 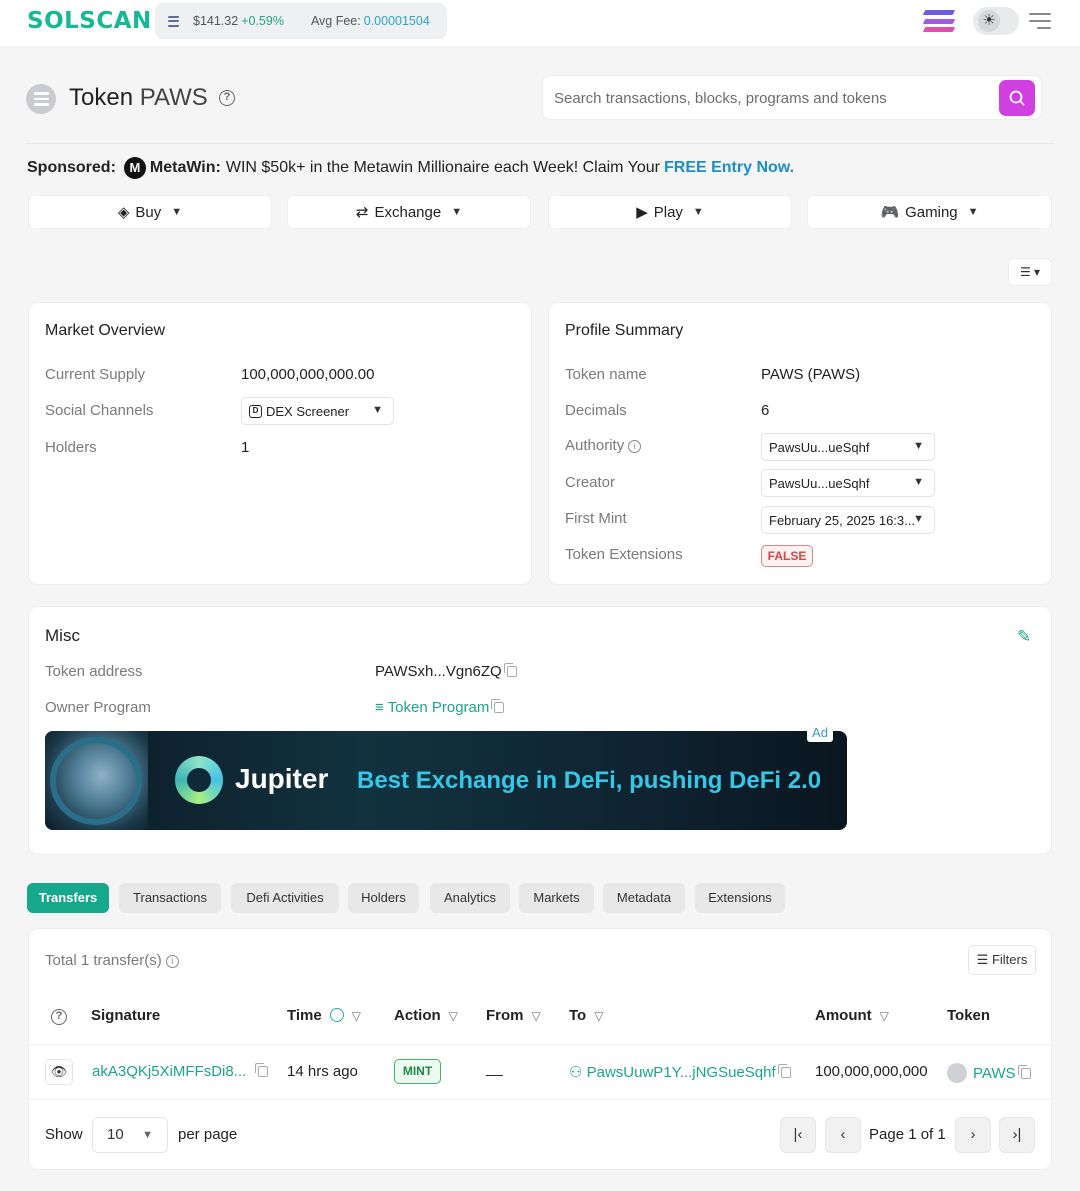 What do you see at coordinates (578, 1015) in the screenshot?
I see `col-to-label: To` at bounding box center [578, 1015].